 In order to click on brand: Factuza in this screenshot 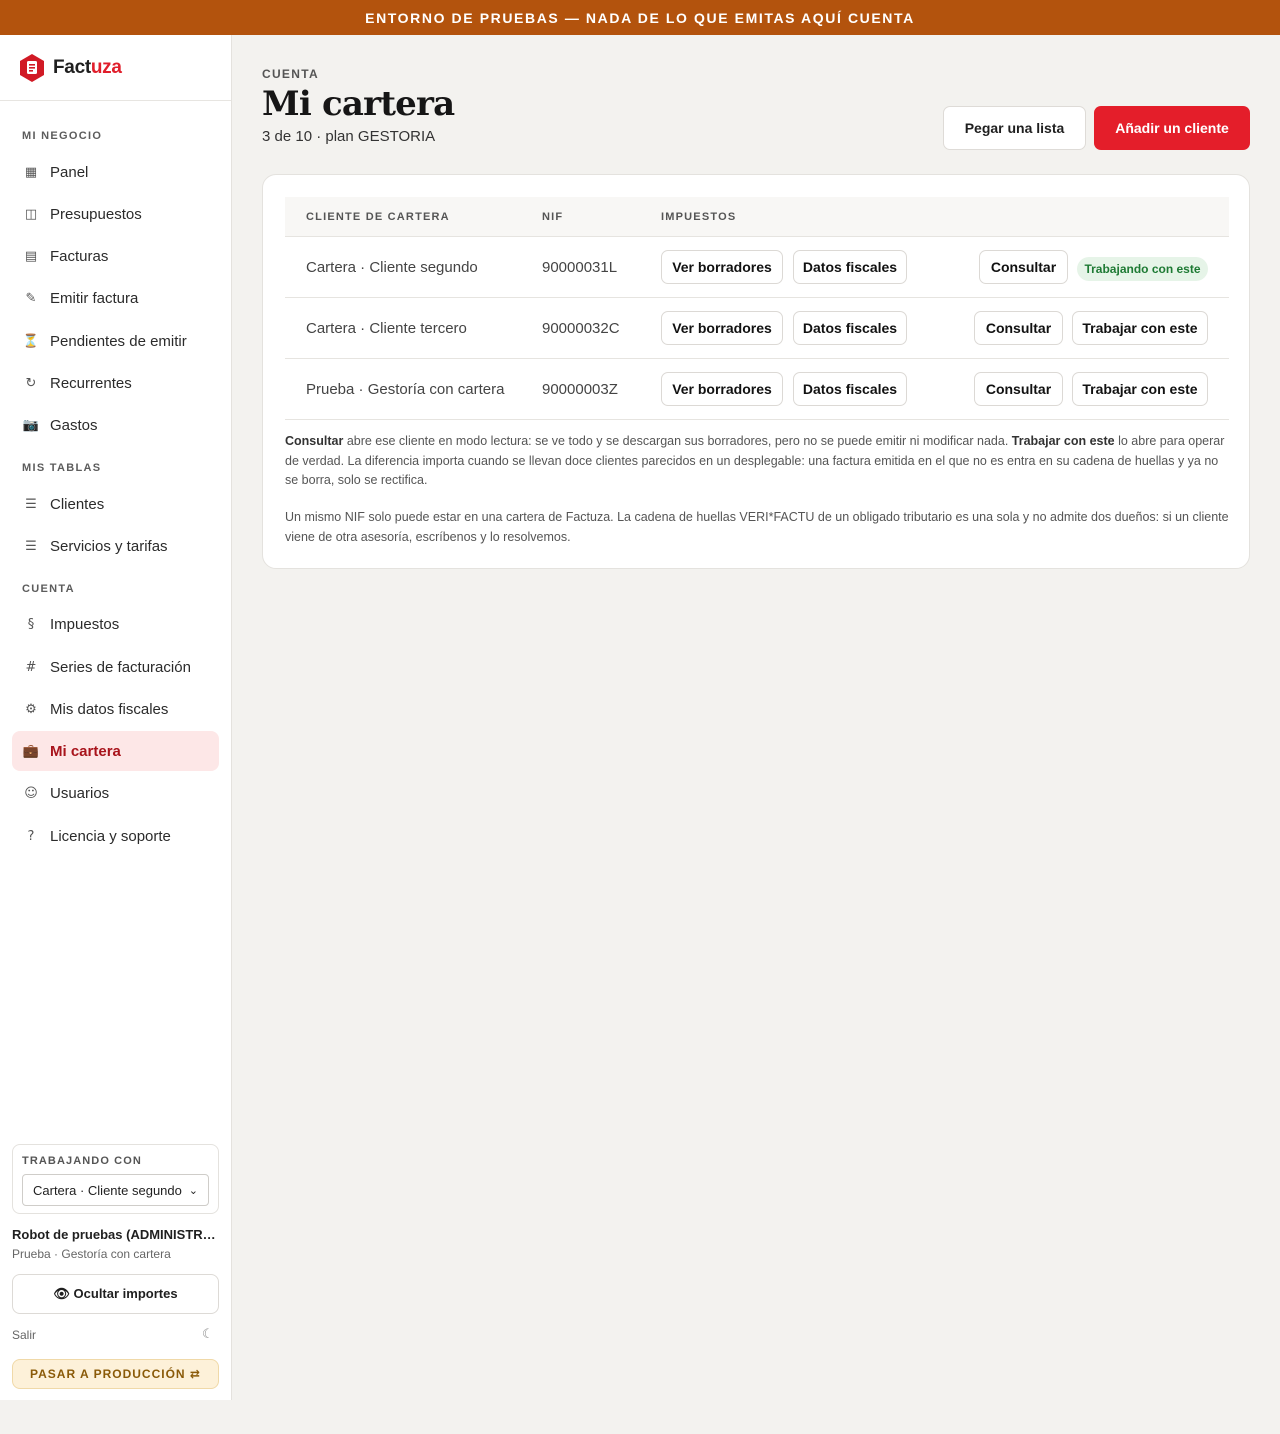, I will do `click(115, 68)`.